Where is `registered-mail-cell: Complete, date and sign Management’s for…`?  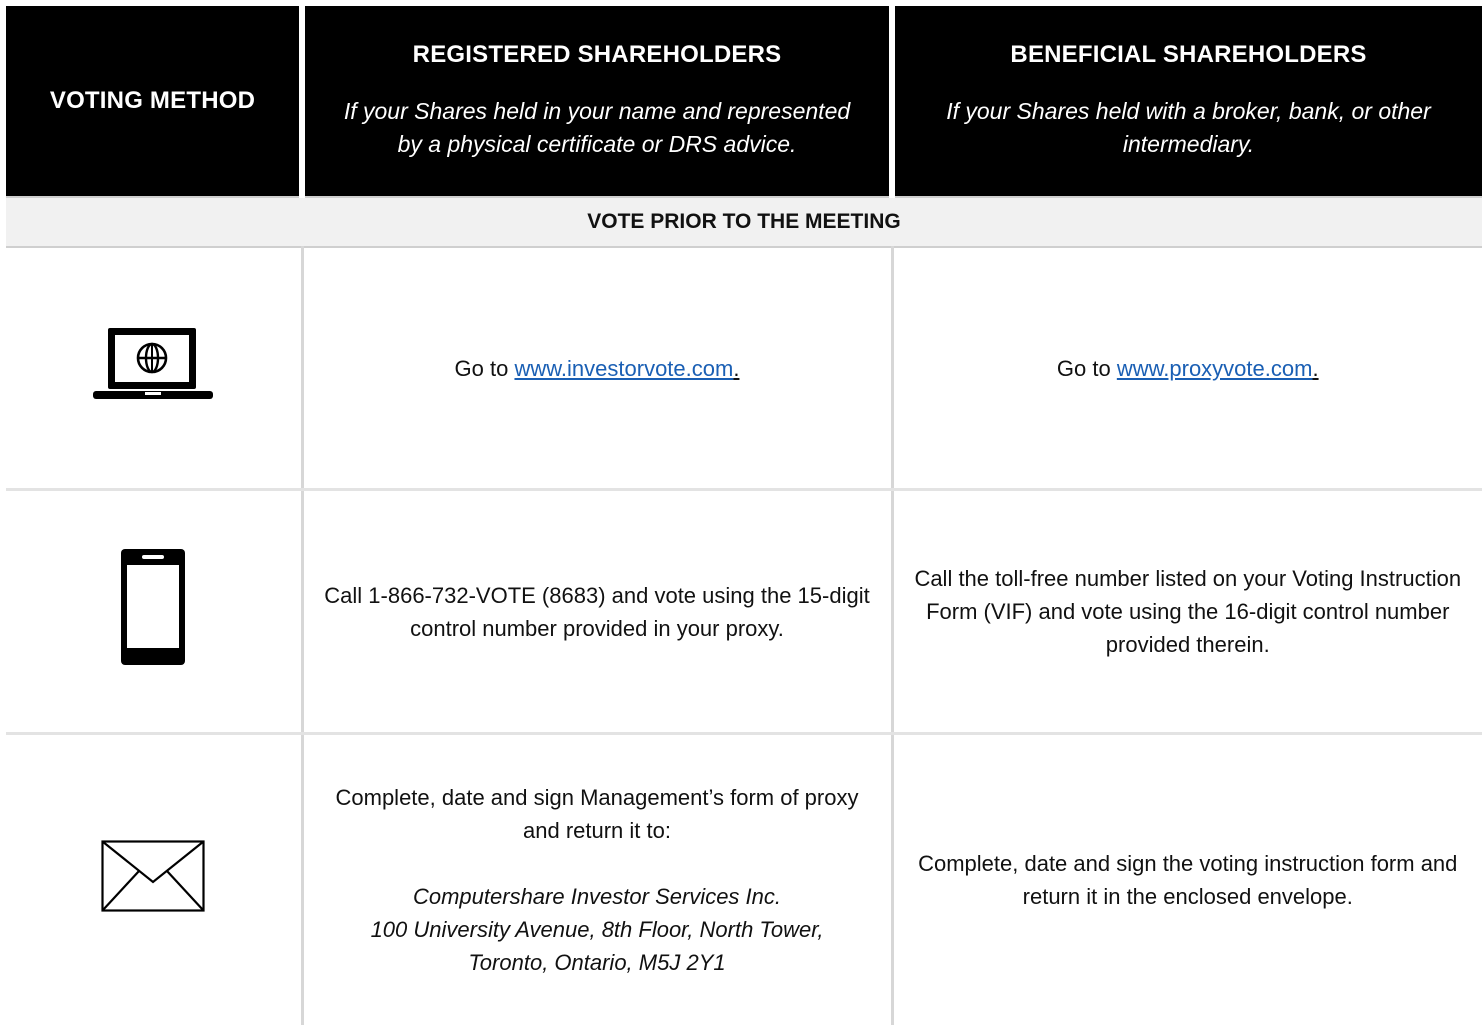 registered-mail-cell: Complete, date and sign Management’s for… is located at coordinates (597, 879).